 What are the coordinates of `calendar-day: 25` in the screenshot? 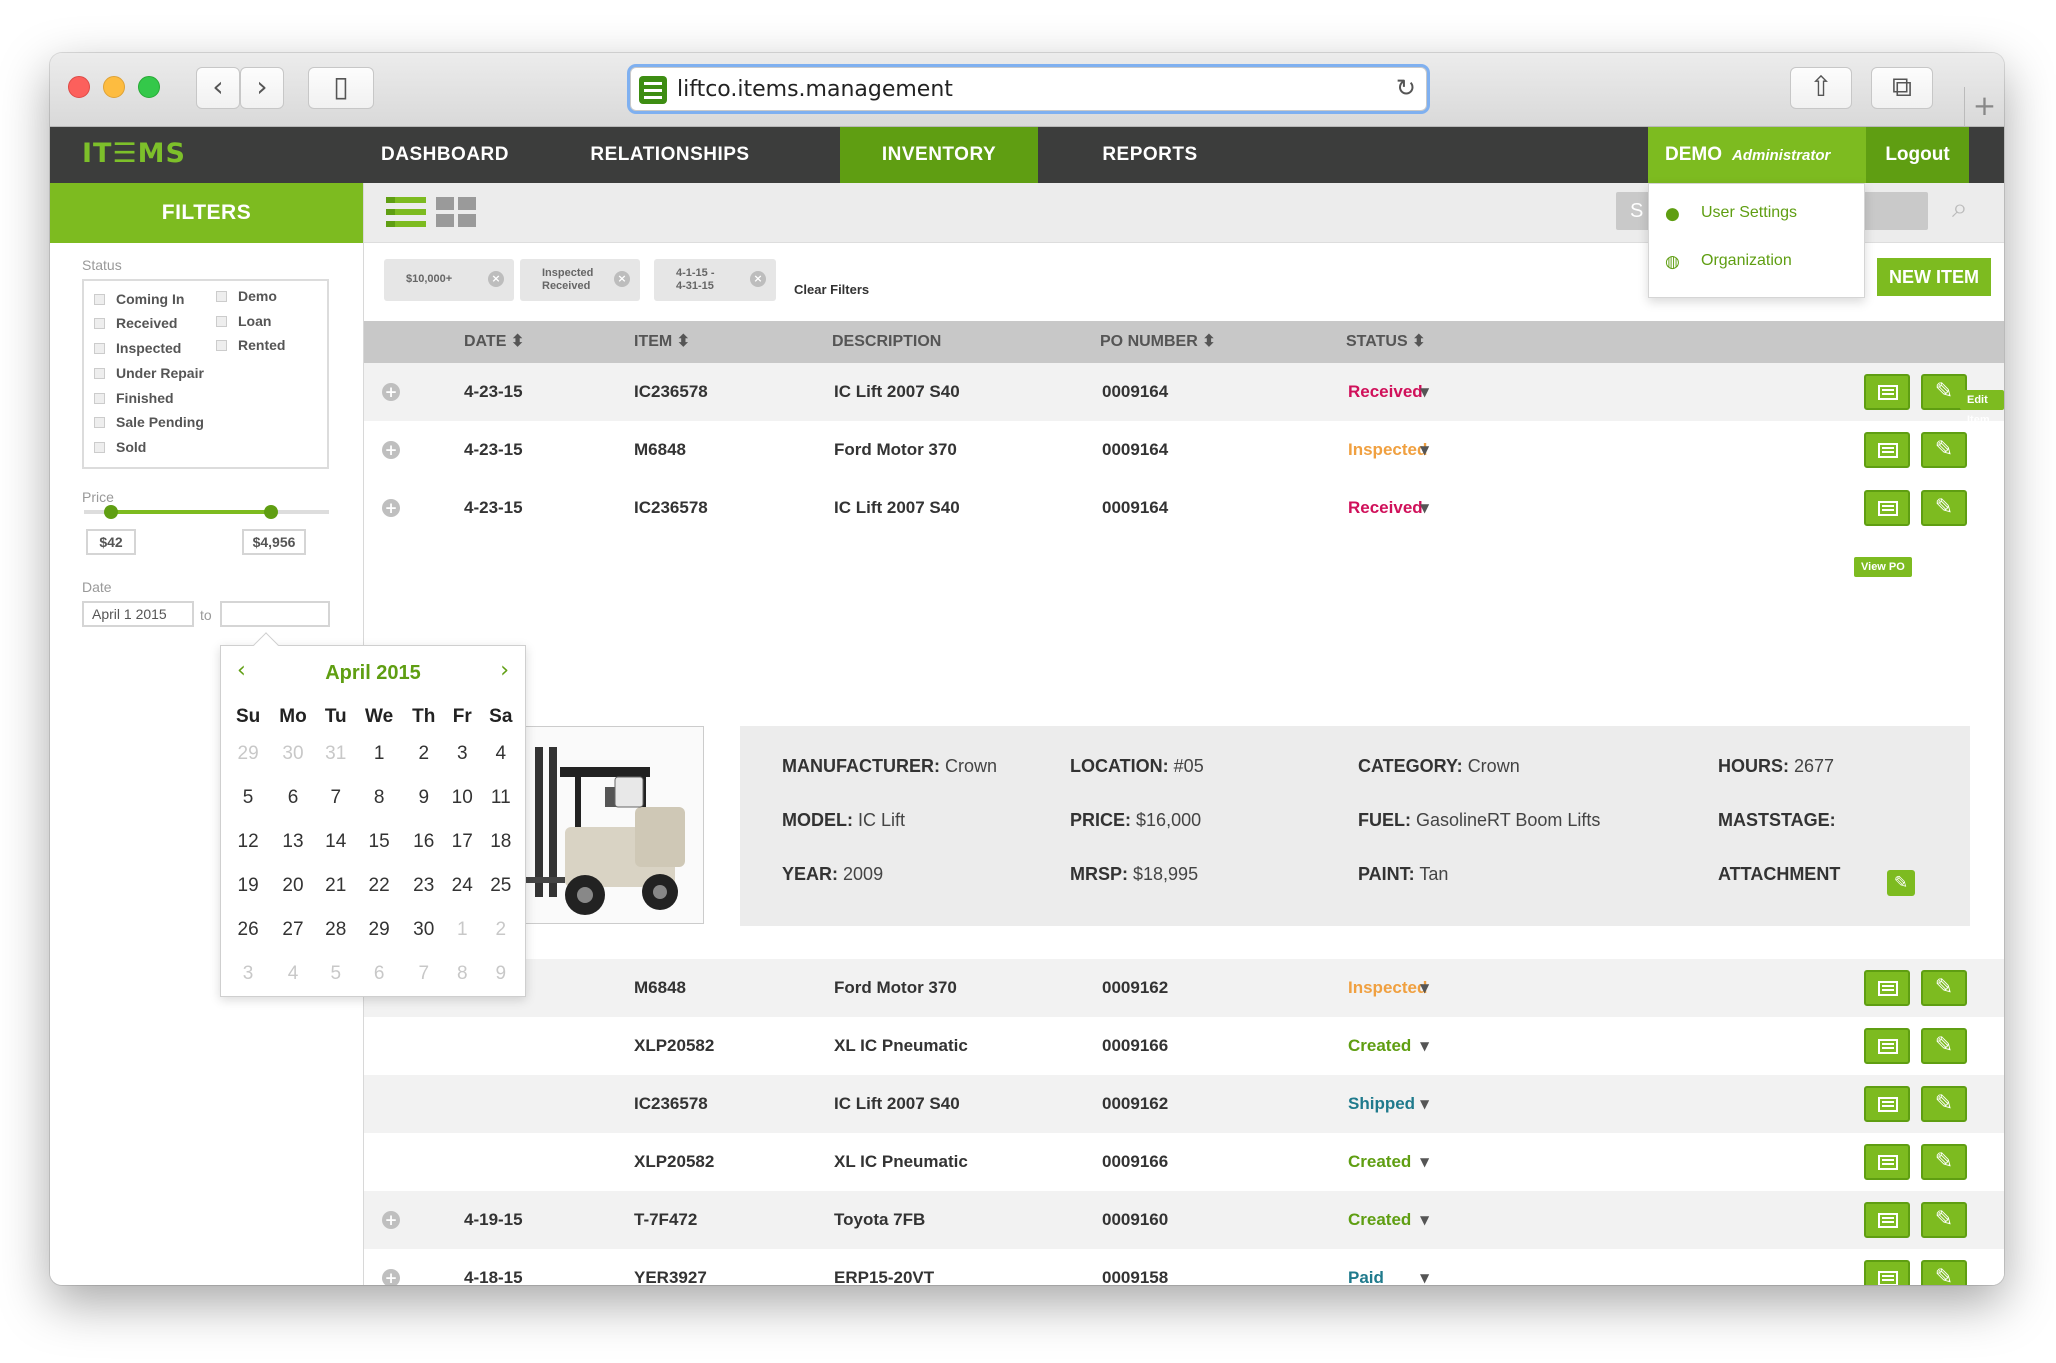 It's located at (501, 886).